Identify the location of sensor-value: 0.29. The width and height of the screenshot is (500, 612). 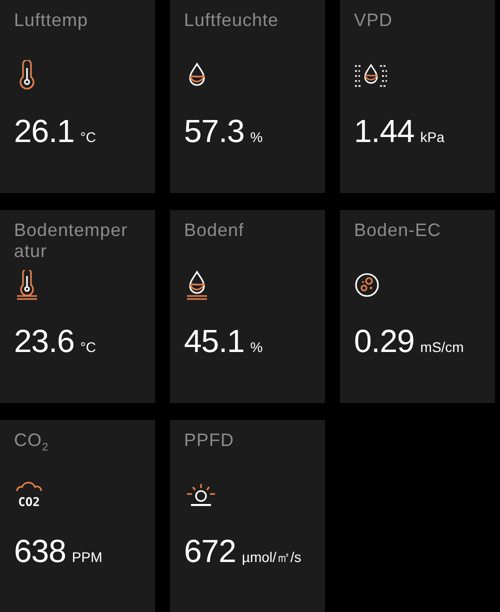
(384, 341).